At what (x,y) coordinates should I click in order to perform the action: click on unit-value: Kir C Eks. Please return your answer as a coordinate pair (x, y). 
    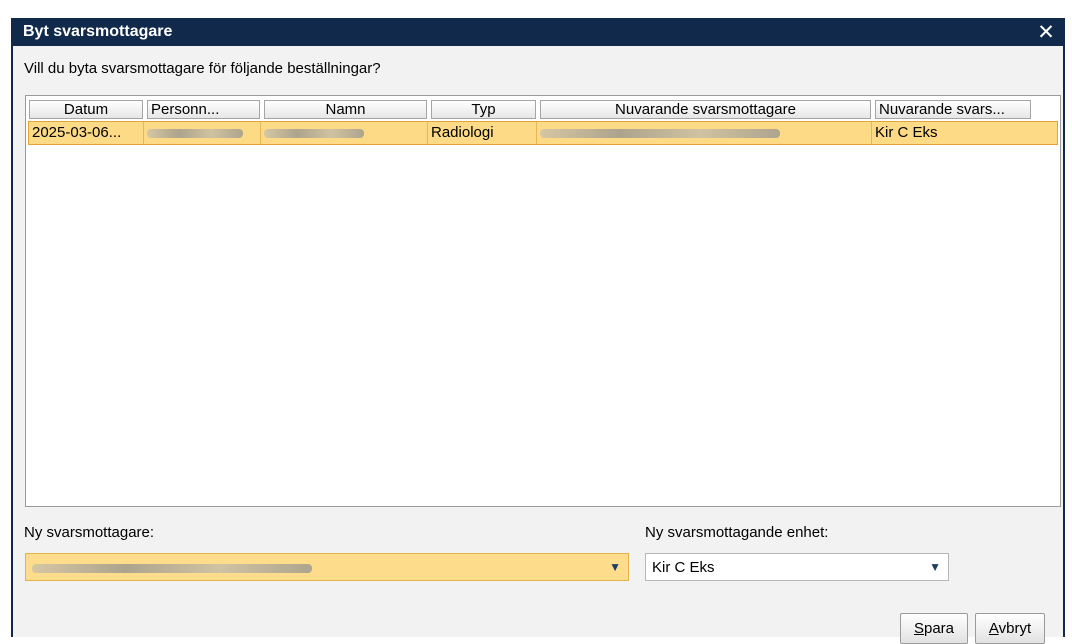
    Looking at the image, I should click on (683, 567).